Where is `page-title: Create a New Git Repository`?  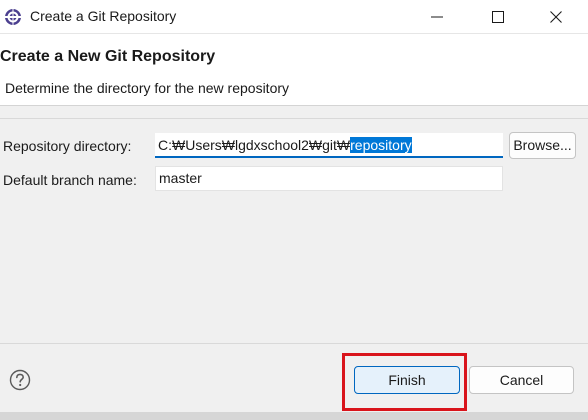 page-title: Create a New Git Repository is located at coordinates (108, 56).